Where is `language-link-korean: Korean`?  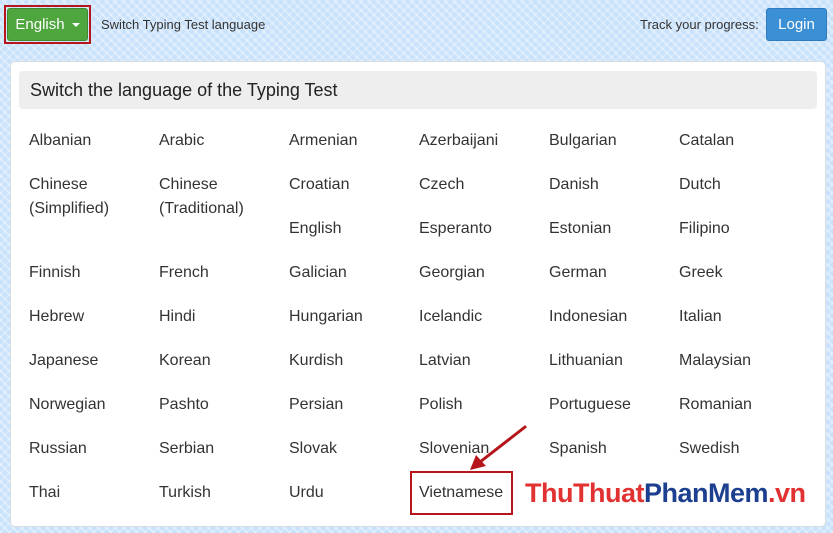
language-link-korean: Korean is located at coordinates (223, 361).